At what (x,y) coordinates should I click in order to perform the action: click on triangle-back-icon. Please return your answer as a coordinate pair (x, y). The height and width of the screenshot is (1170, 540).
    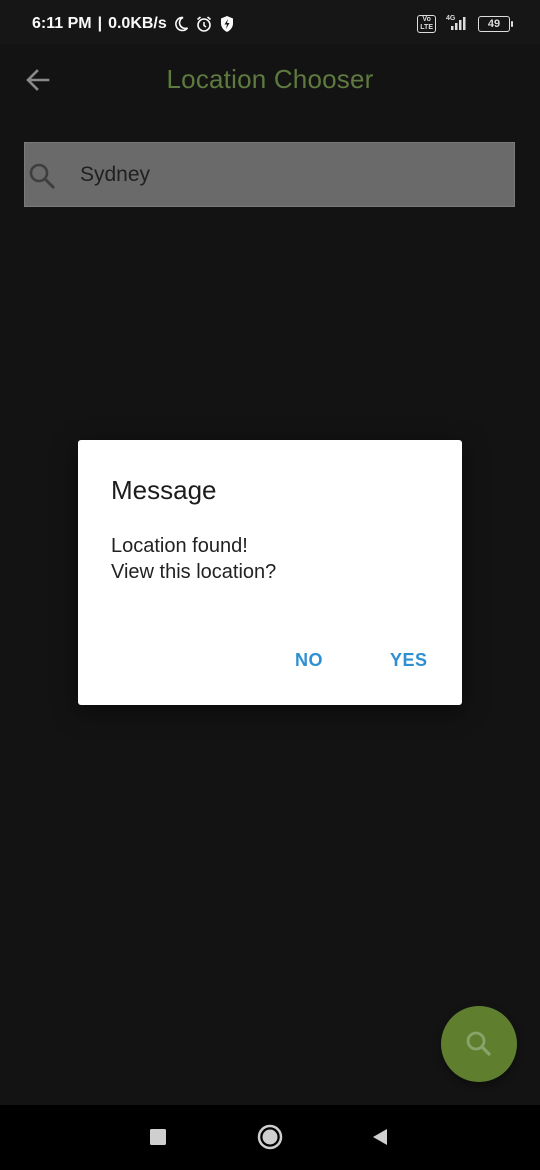
    Looking at the image, I should click on (380, 1137).